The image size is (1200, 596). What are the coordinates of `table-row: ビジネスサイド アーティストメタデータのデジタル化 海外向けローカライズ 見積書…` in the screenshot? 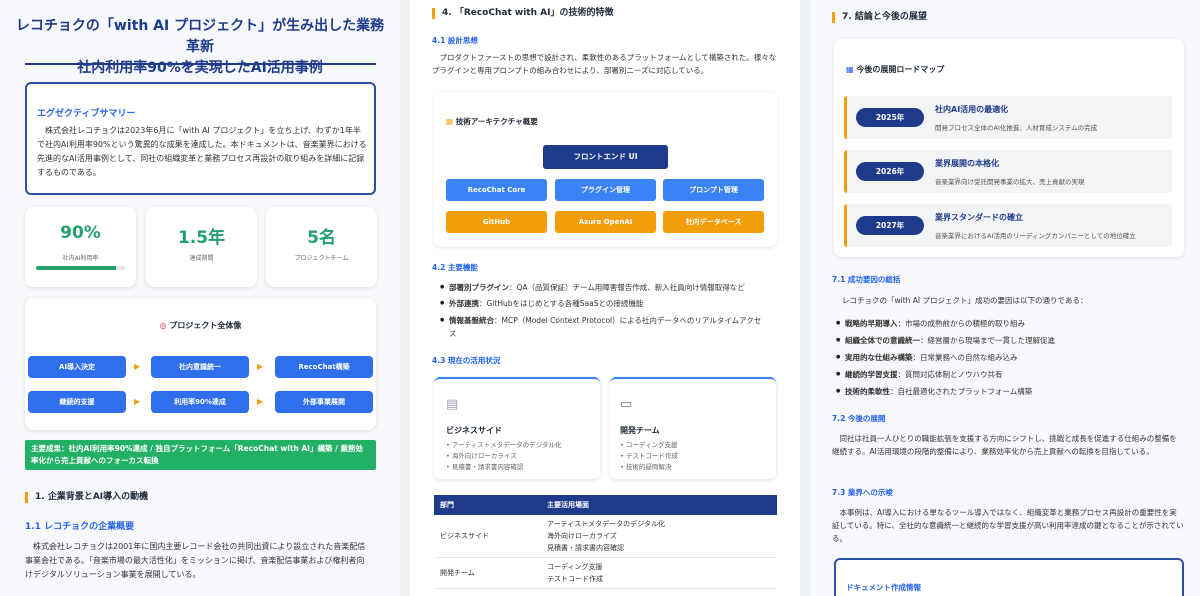 It's located at (605, 536).